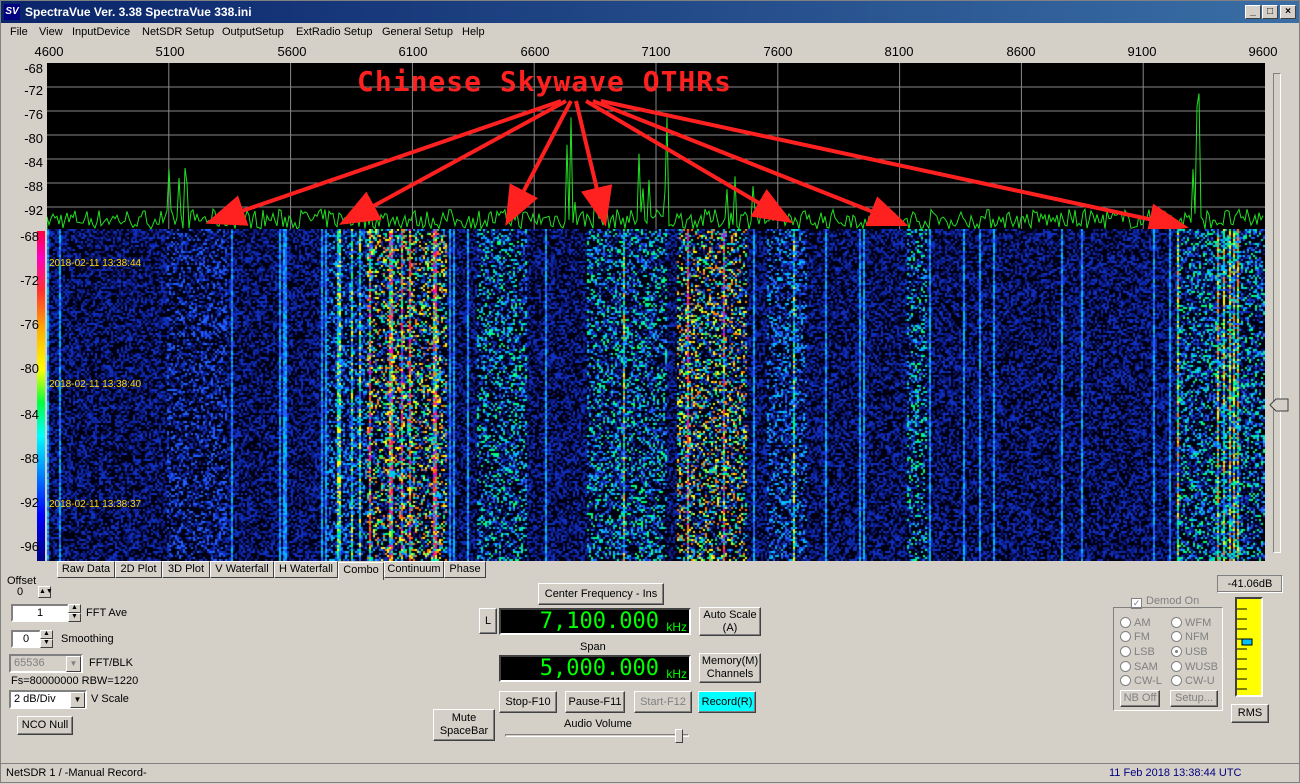 This screenshot has height=784, width=1300. Describe the element at coordinates (29, 663) in the screenshot. I see `fft-blk-value: 65536` at that location.